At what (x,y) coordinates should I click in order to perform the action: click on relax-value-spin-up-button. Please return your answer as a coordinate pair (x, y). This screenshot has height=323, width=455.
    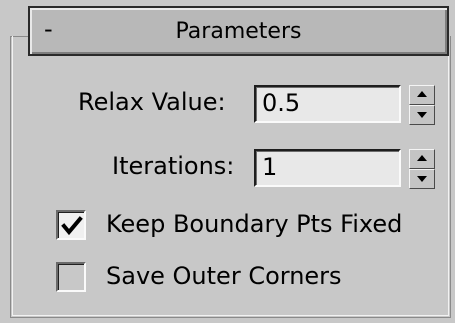
    Looking at the image, I should click on (422, 95).